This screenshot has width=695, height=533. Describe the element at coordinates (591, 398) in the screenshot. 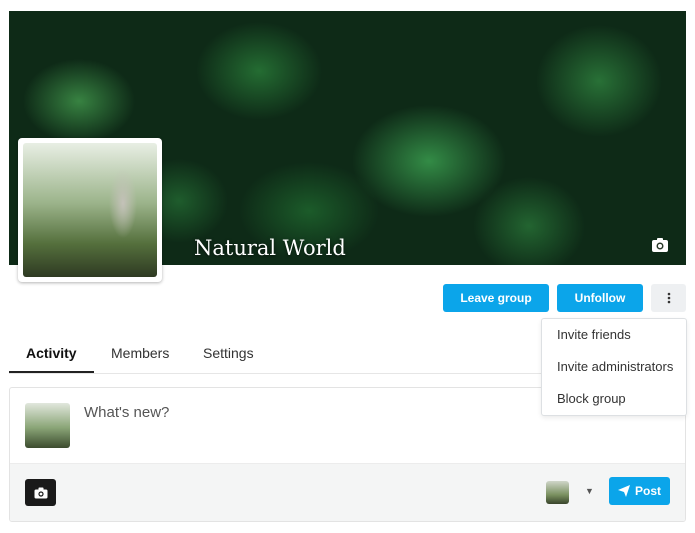

I see `menu-item-block-group: Block group` at that location.